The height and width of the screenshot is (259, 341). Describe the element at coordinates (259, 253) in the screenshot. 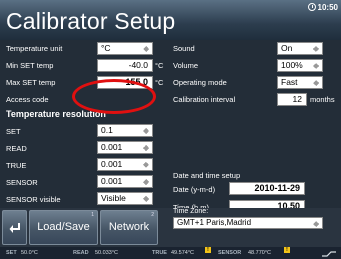

I see `status-sensor-value: 48.770°C` at that location.